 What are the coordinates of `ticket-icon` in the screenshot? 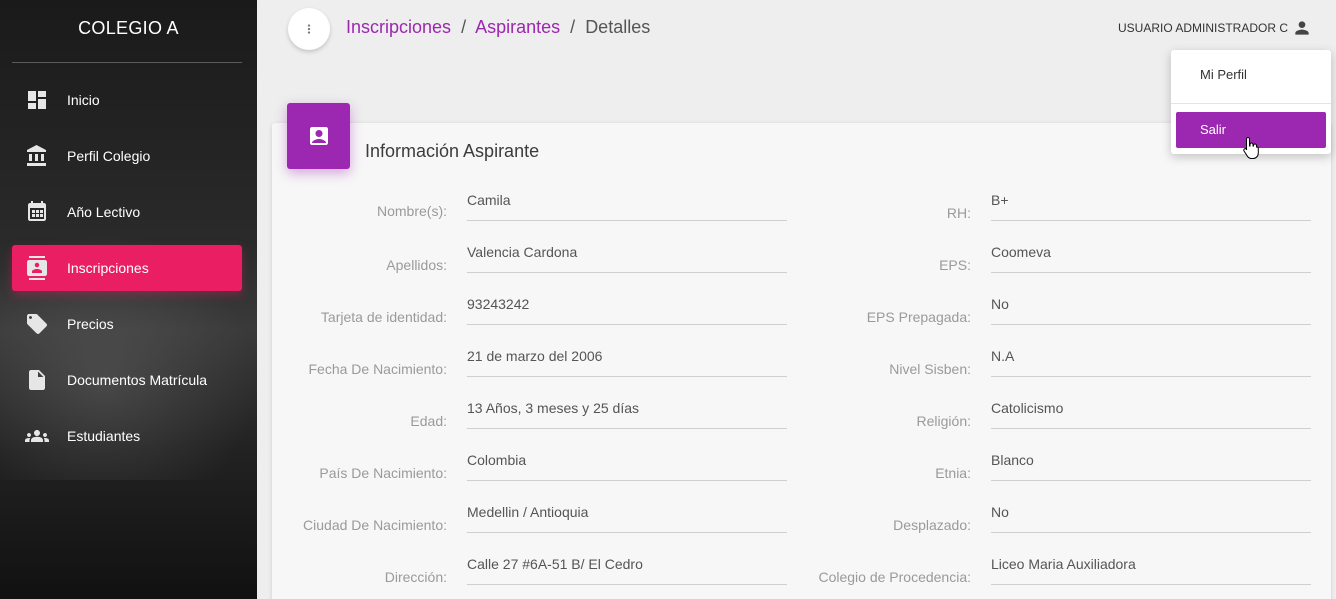 It's located at (37, 324).